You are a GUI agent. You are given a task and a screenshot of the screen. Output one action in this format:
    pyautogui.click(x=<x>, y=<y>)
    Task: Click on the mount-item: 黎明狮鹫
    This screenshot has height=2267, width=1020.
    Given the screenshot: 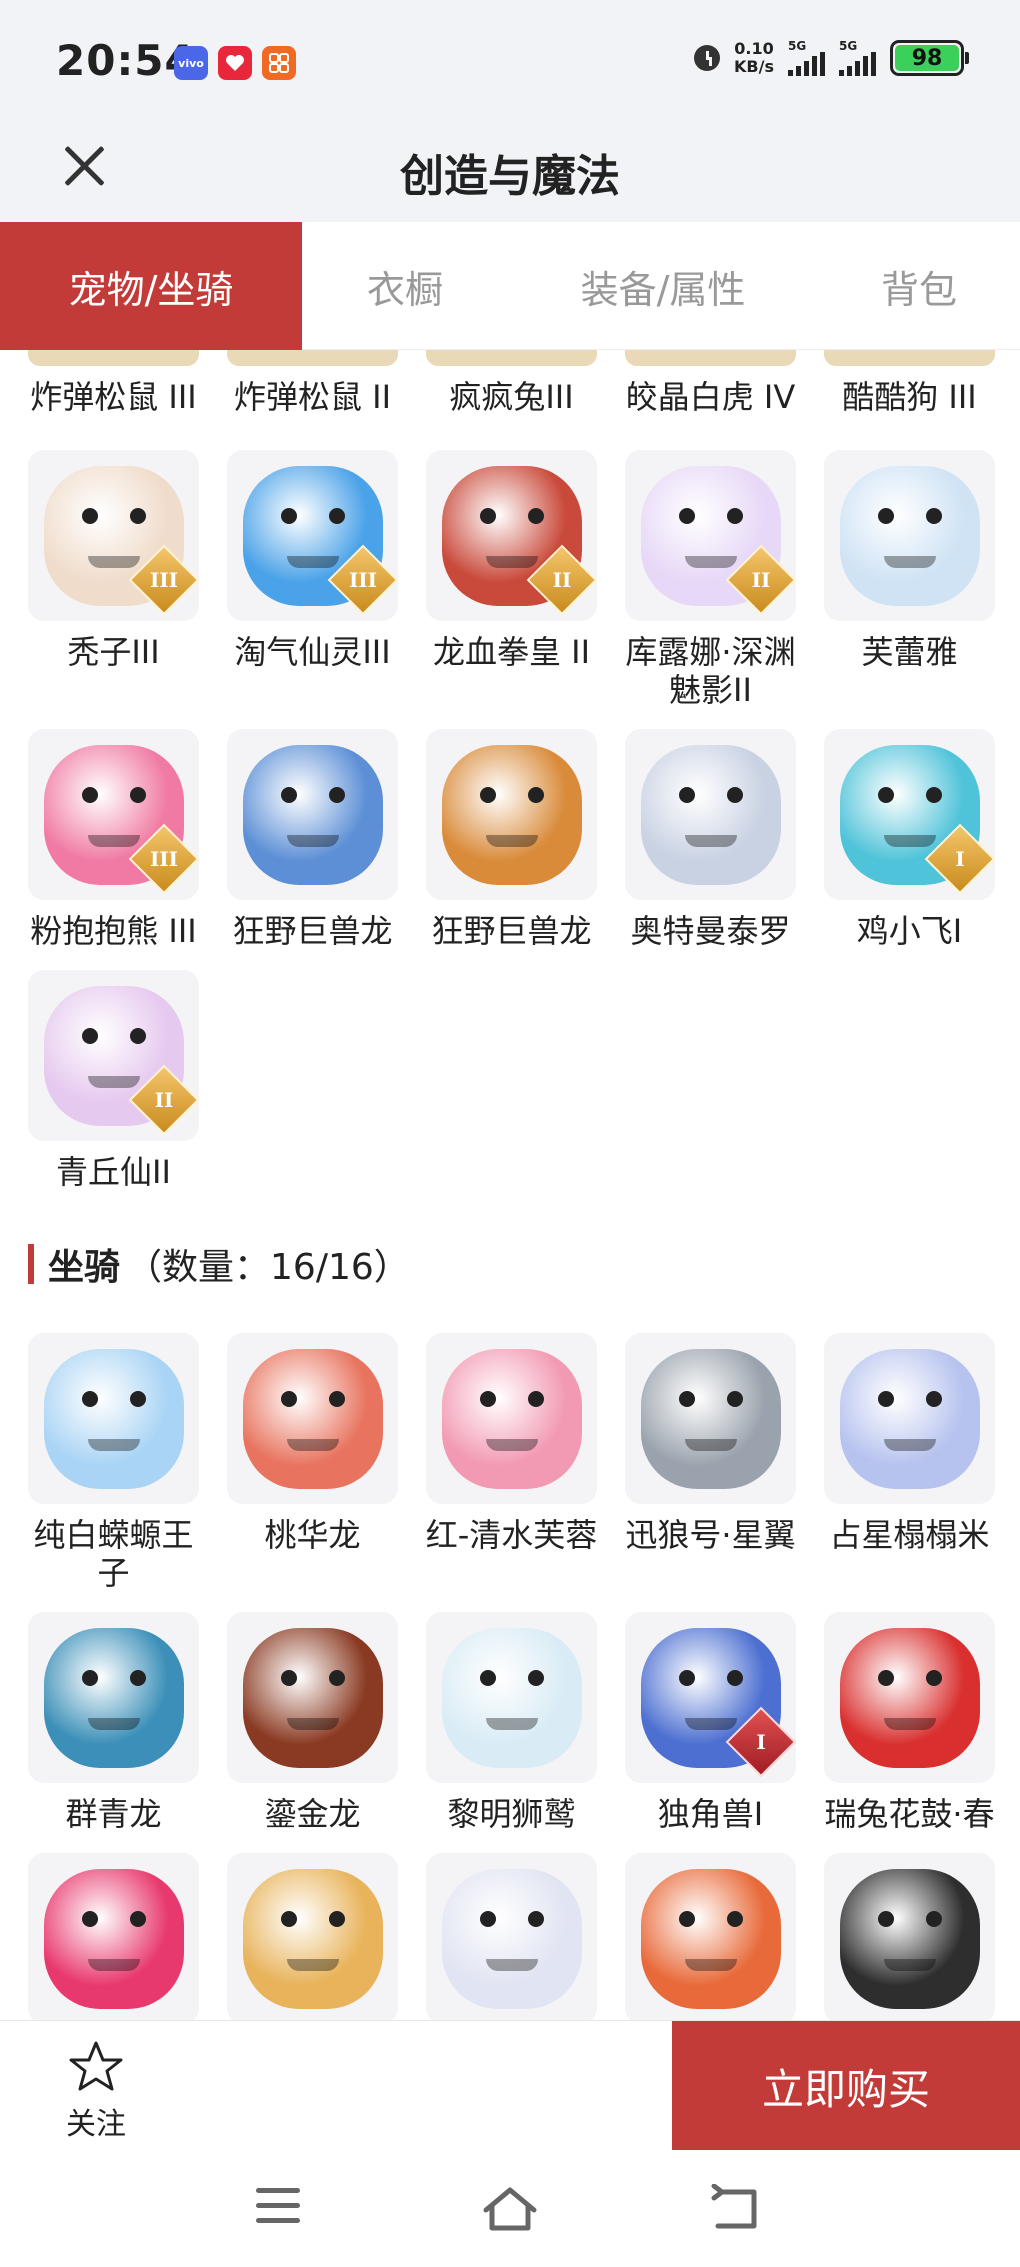 What is the action you would take?
    pyautogui.click(x=511, y=1722)
    